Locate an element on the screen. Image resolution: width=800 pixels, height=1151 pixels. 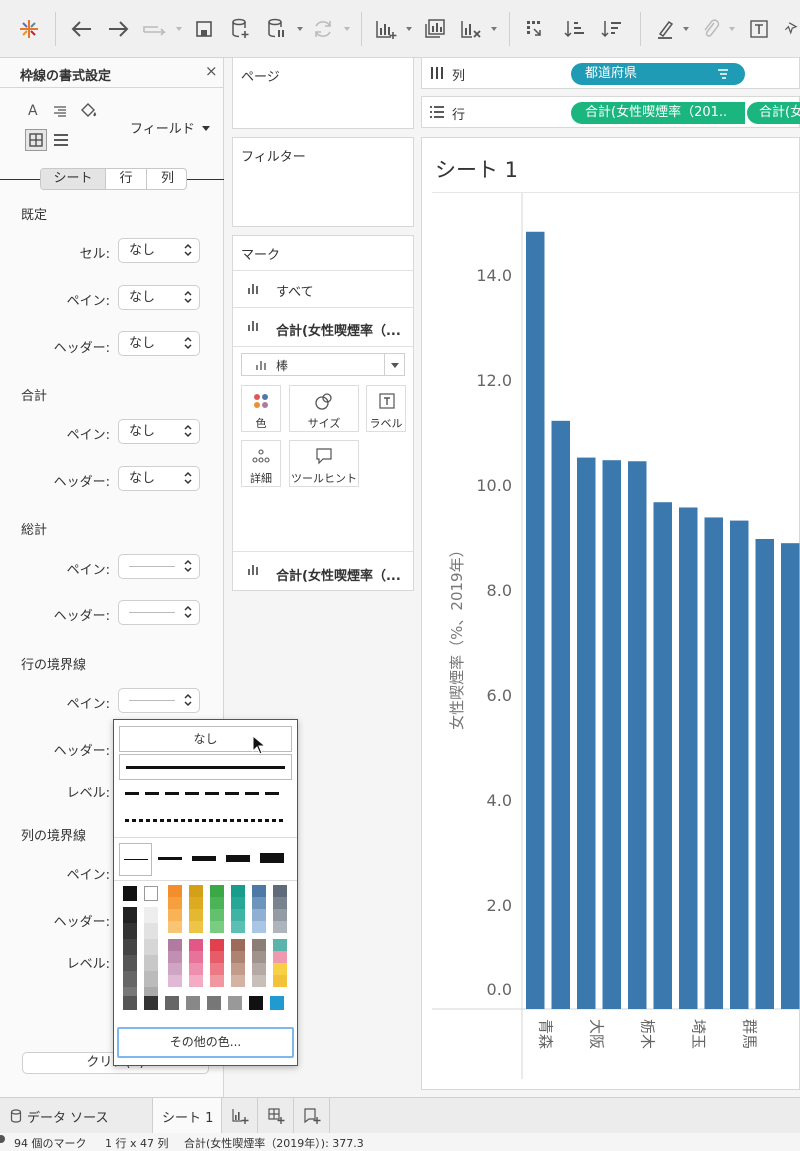
default-header-select: なし is located at coordinates (159, 343).